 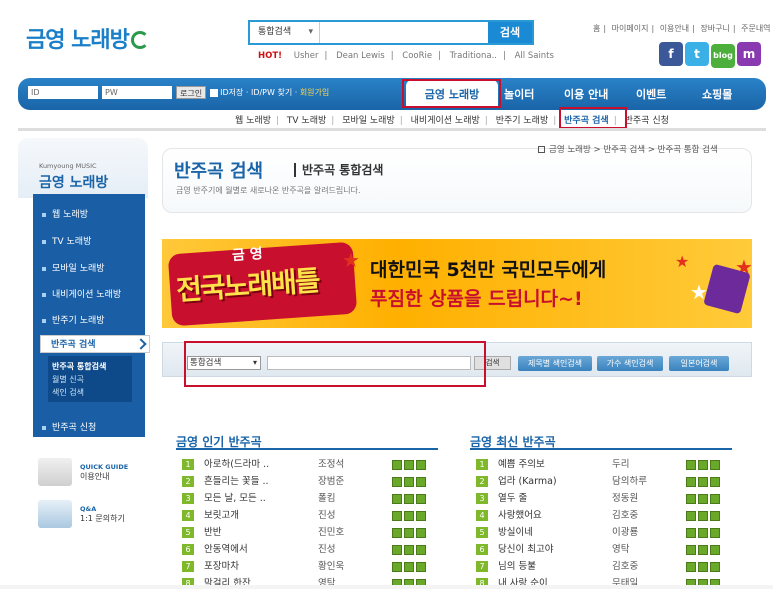 What do you see at coordinates (73, 267) in the screenshot?
I see `sidebar-item-mobile: 모바일 노래방` at bounding box center [73, 267].